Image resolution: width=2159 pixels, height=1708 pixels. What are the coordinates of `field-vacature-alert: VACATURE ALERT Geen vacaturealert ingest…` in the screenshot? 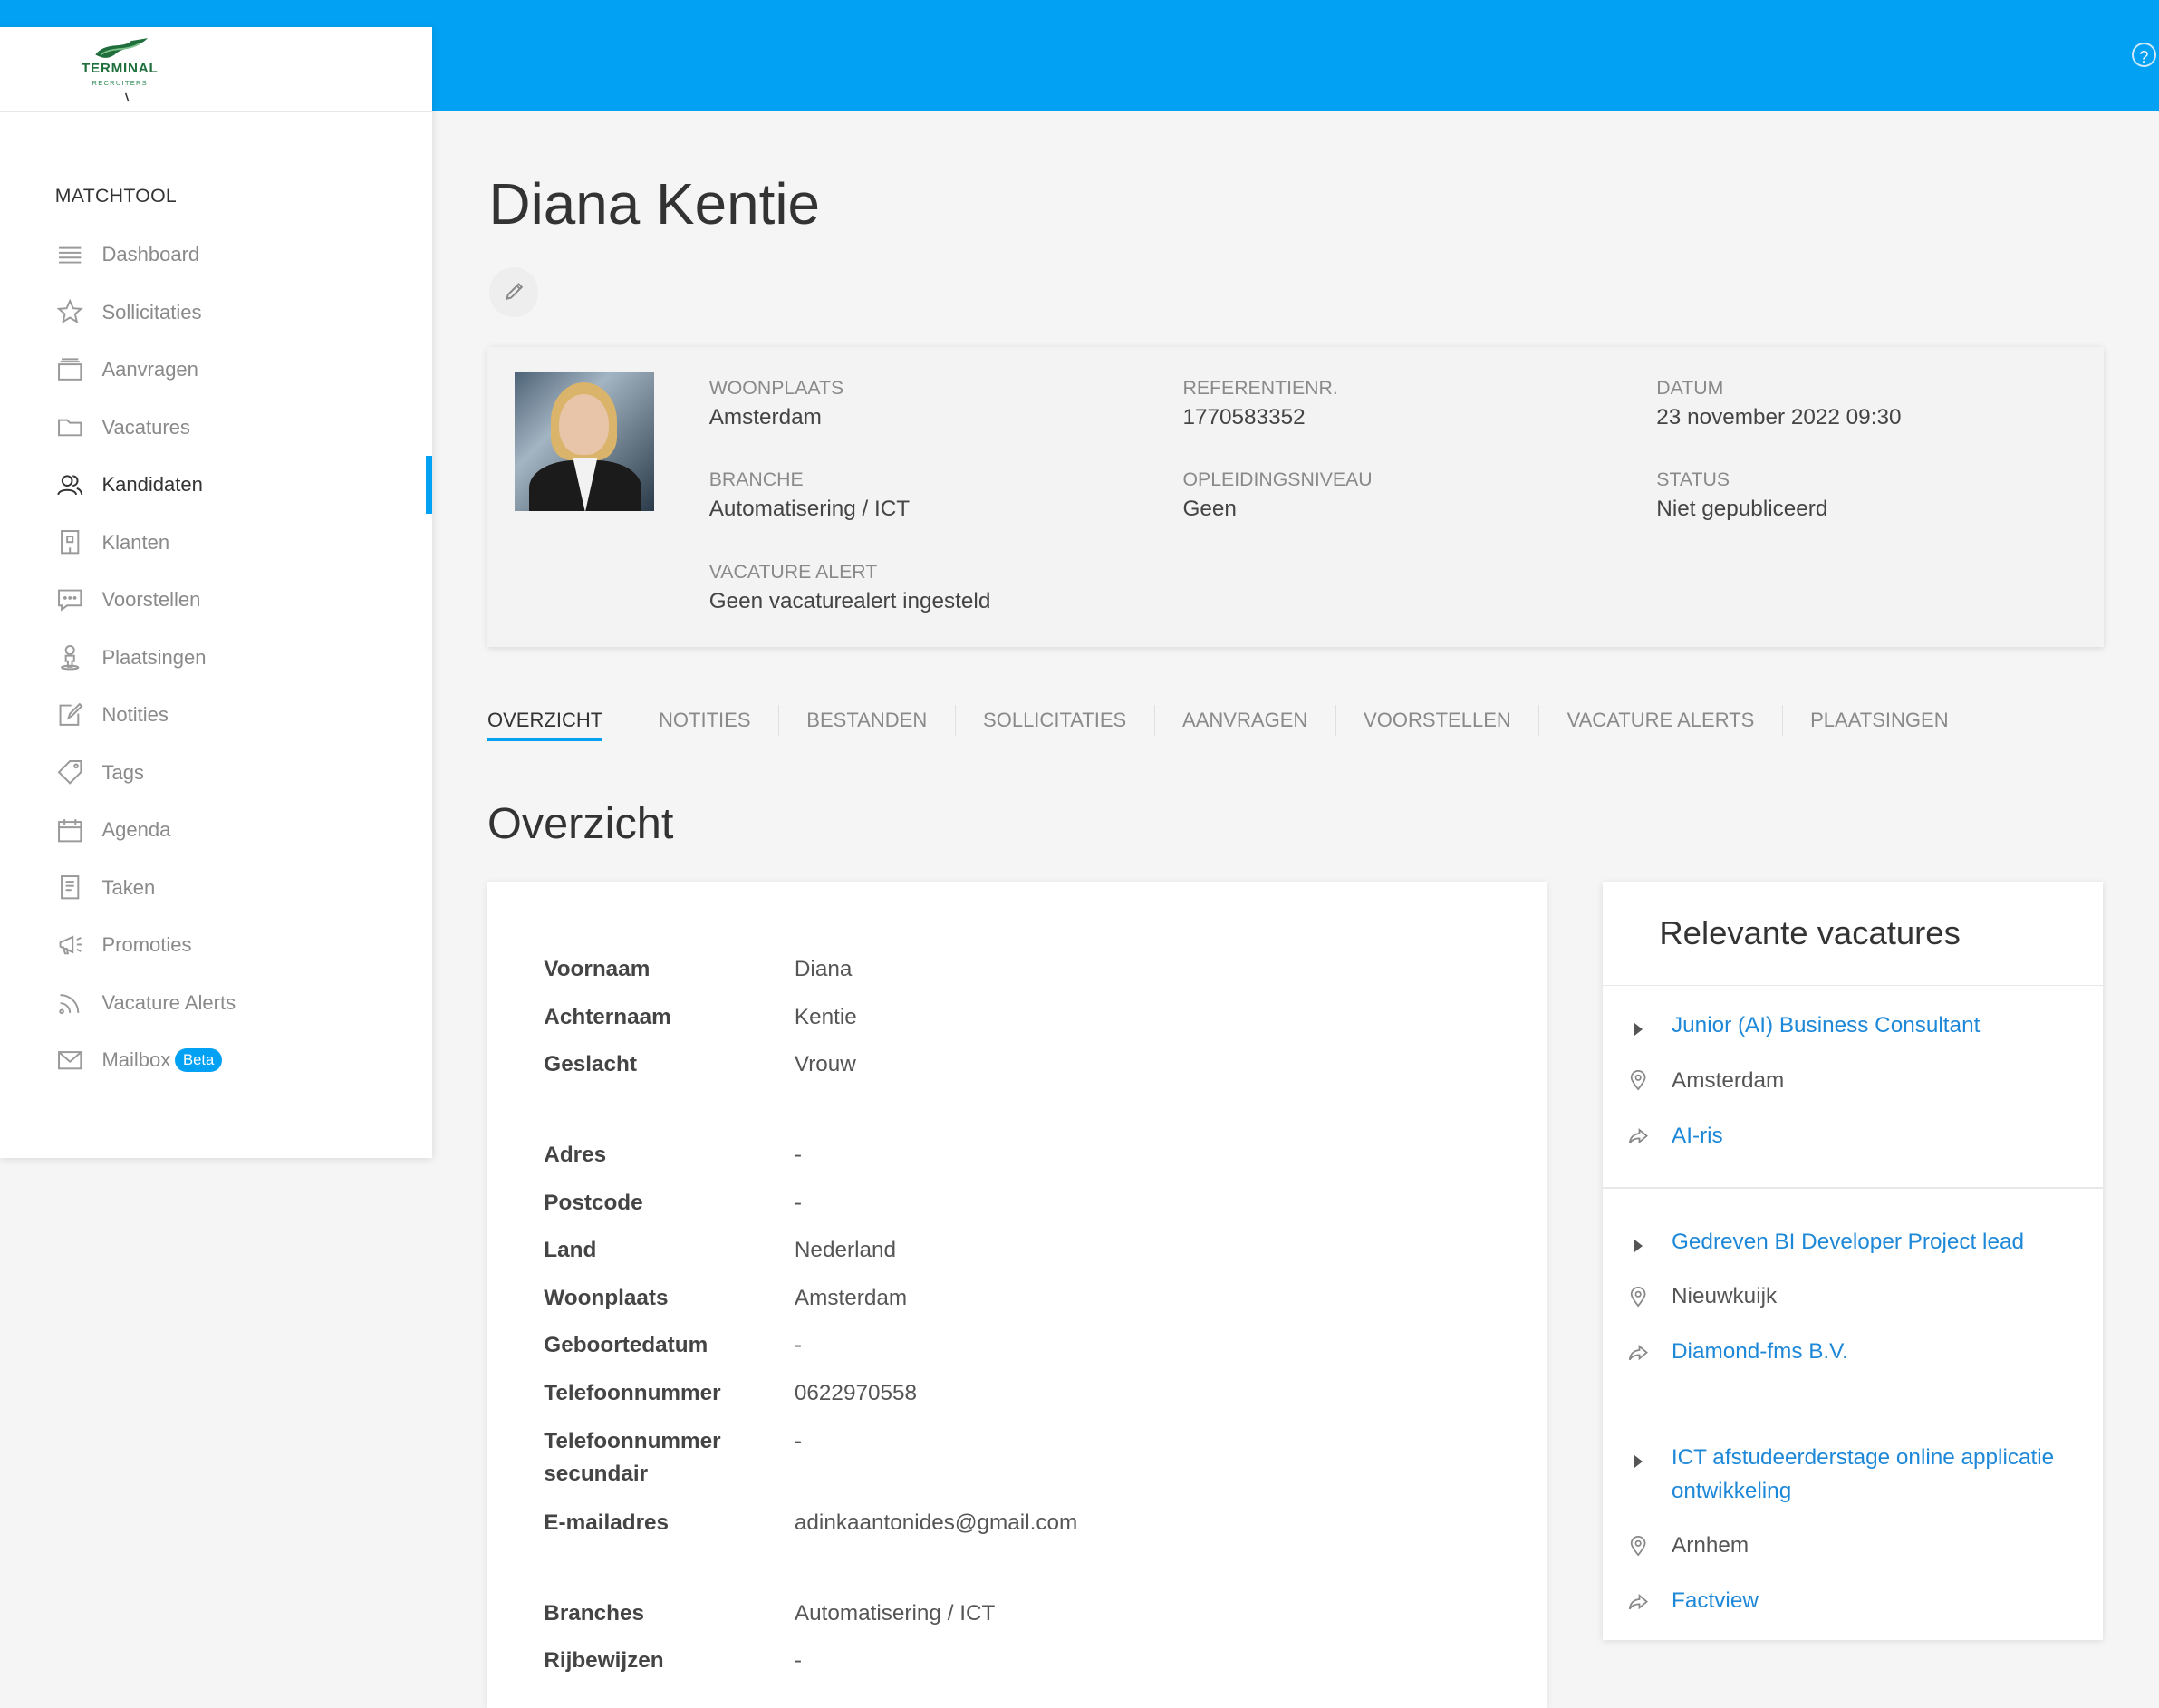 It's located at (850, 587).